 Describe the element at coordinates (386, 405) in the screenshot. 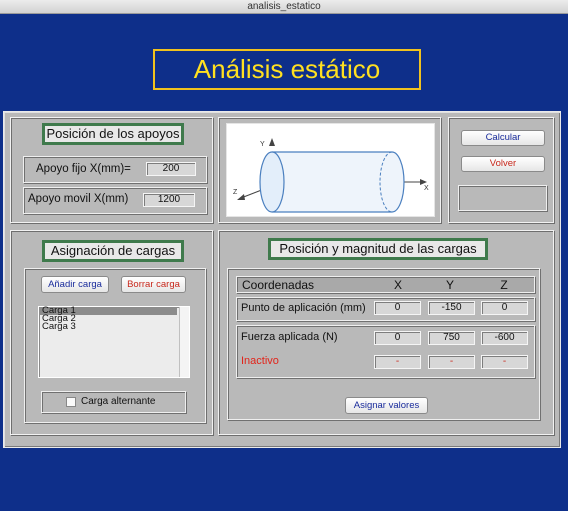

I see `assign-values-button: Asignar valores` at that location.